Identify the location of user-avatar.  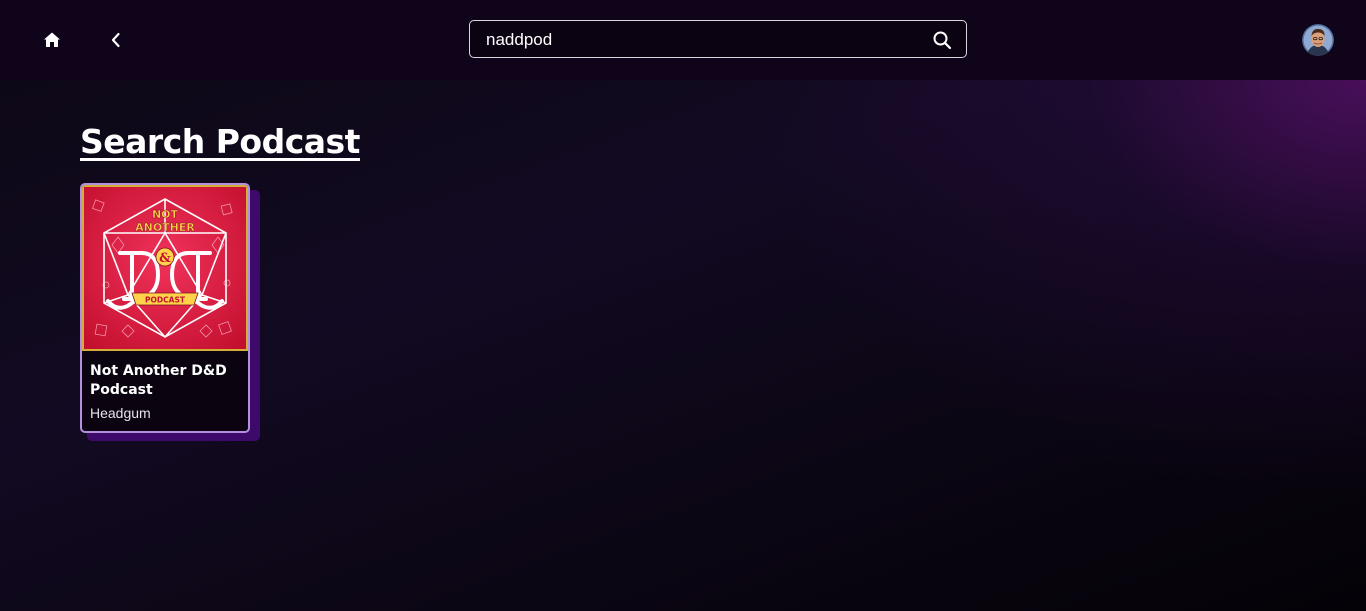
(1318, 40).